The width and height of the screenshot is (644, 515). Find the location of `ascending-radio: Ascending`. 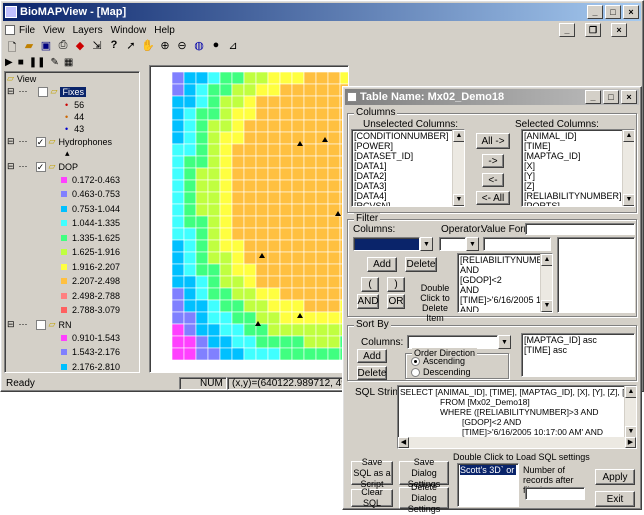

ascending-radio: Ascending is located at coordinates (438, 361).